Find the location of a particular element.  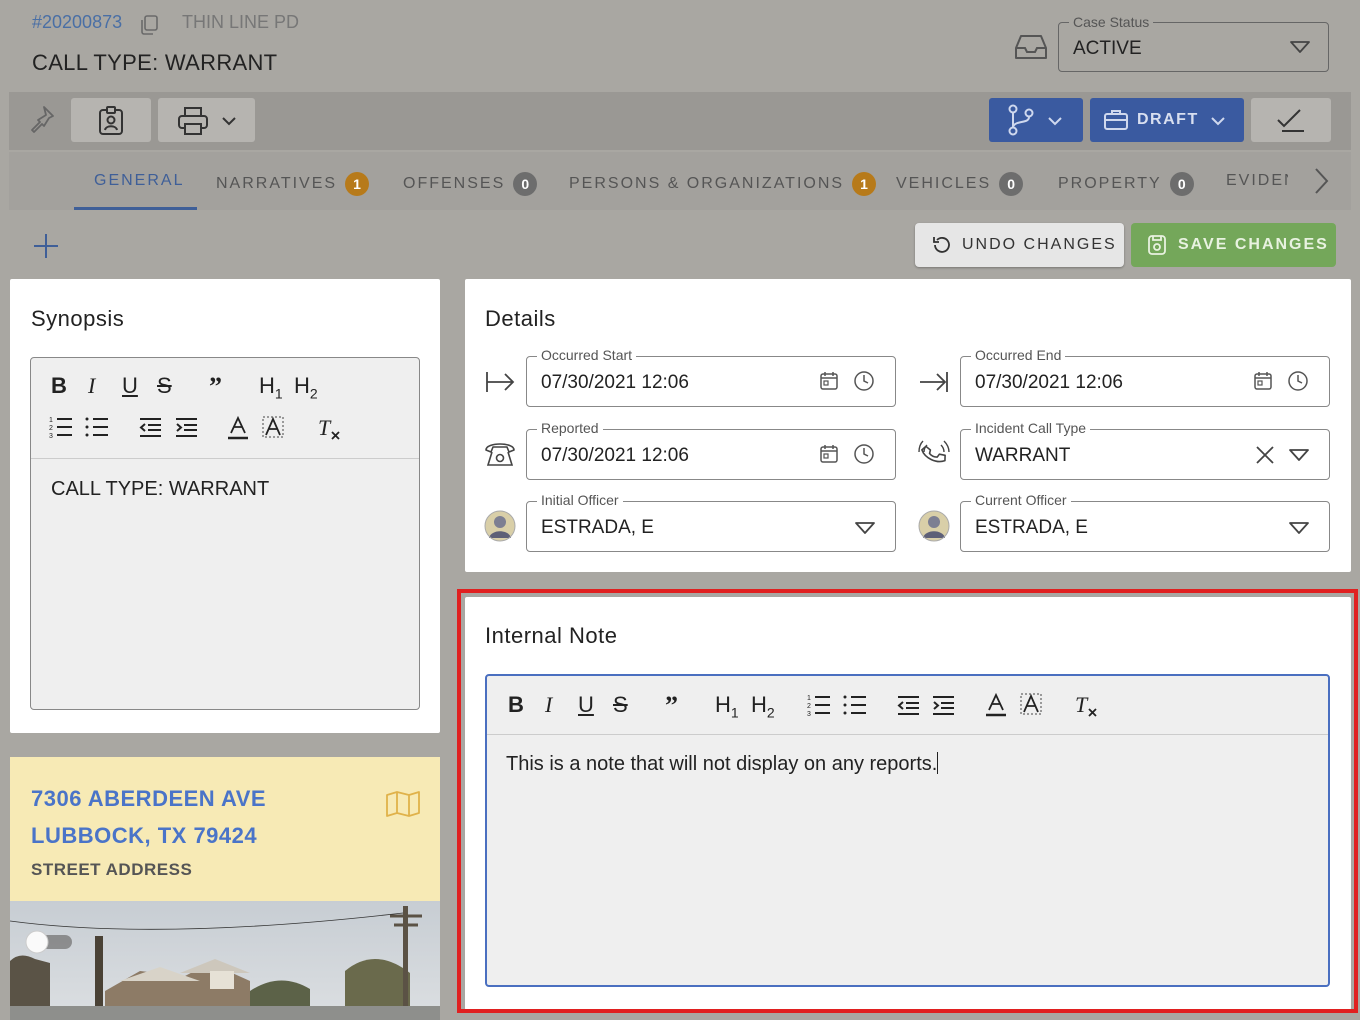

case-number: #20200873 is located at coordinates (77, 22).